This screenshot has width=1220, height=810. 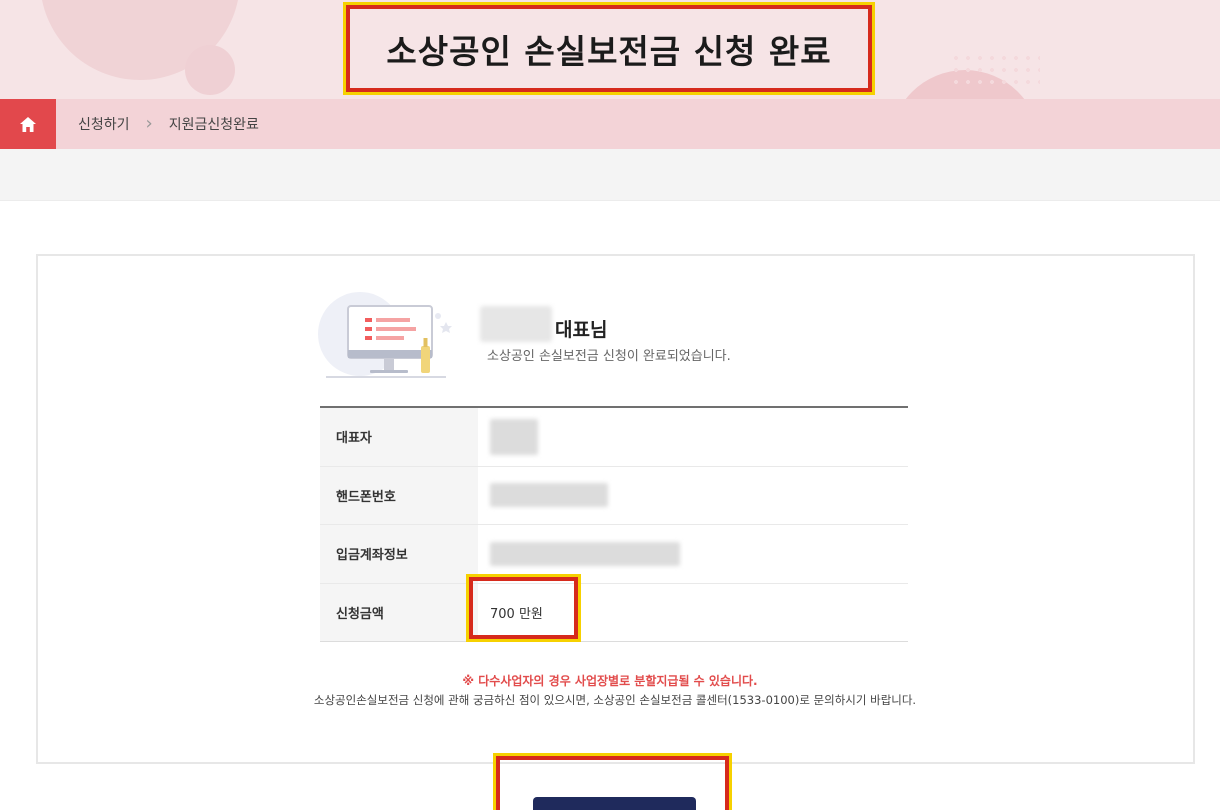 I want to click on row-value-account, so click(x=693, y=554).